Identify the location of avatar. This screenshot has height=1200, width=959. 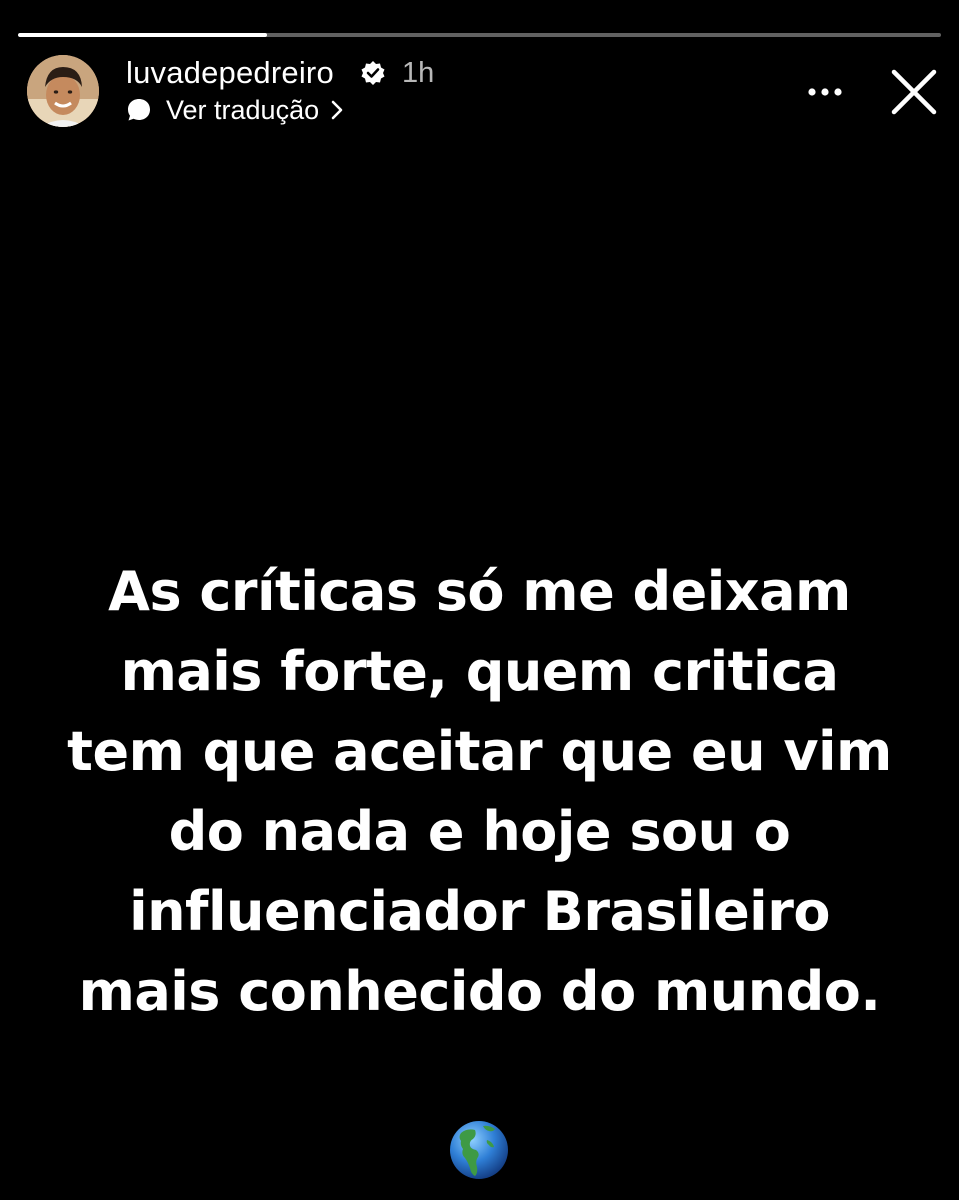
(63, 91).